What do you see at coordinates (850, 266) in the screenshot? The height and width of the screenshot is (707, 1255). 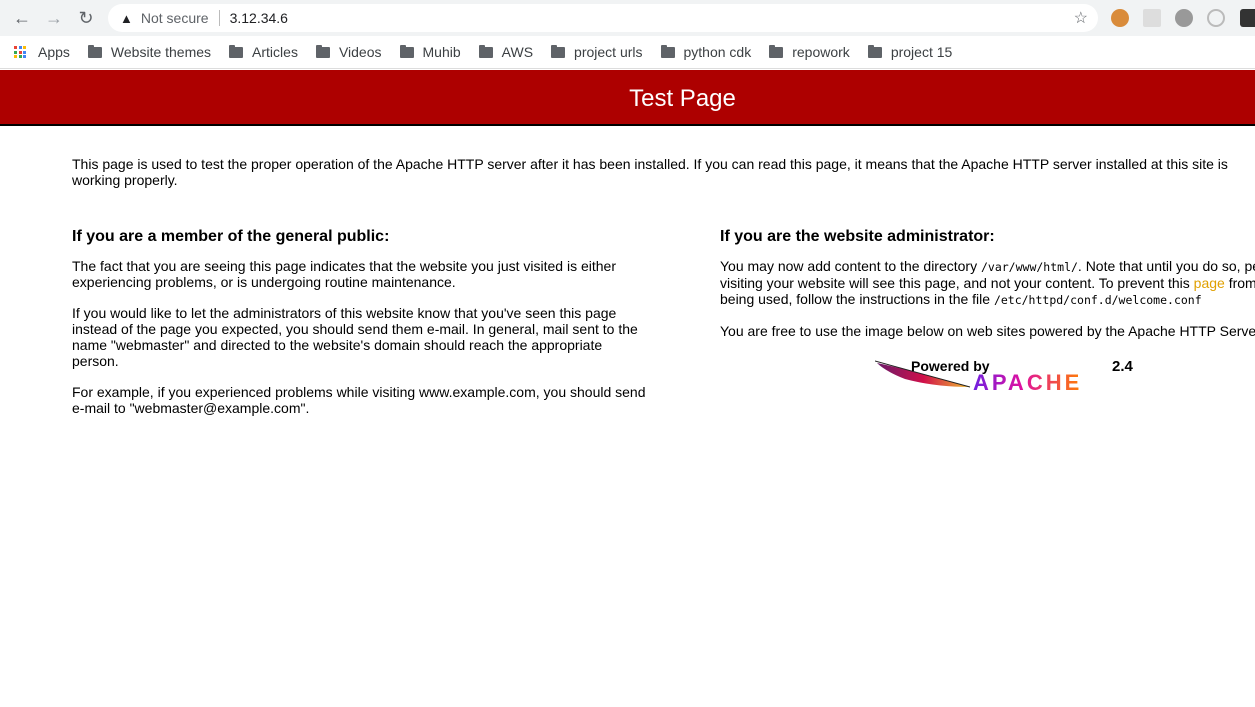 I see `text: You may now add content to the directory` at bounding box center [850, 266].